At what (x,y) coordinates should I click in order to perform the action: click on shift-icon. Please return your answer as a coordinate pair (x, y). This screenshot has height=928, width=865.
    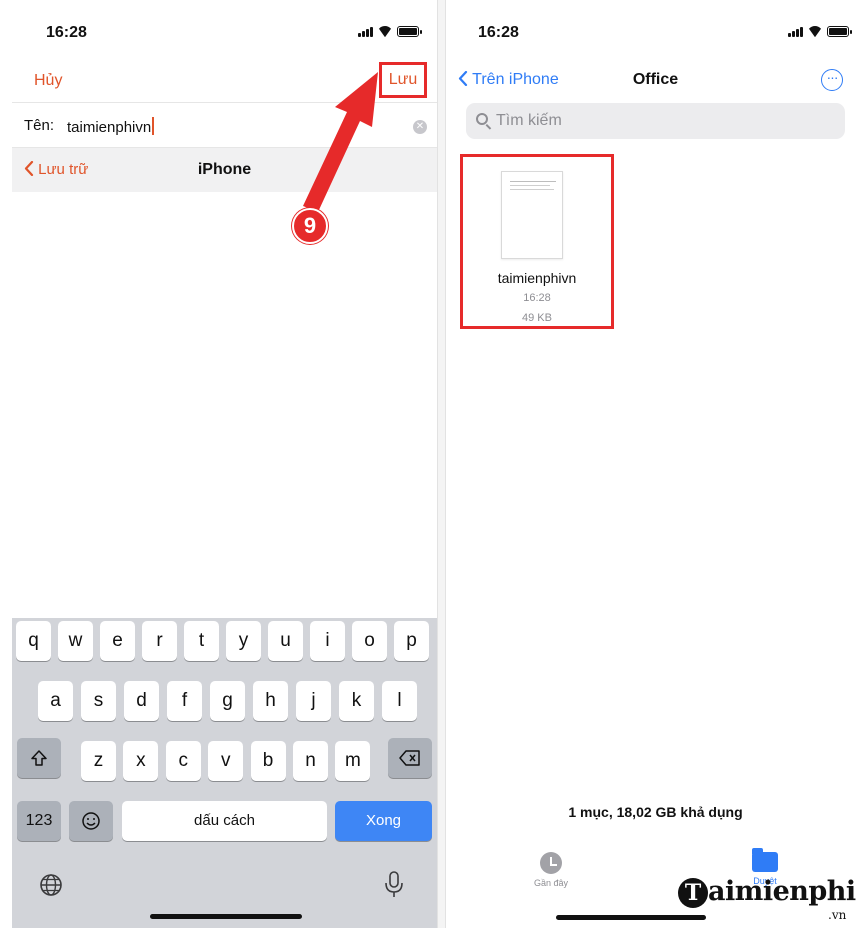
    Looking at the image, I should click on (39, 758).